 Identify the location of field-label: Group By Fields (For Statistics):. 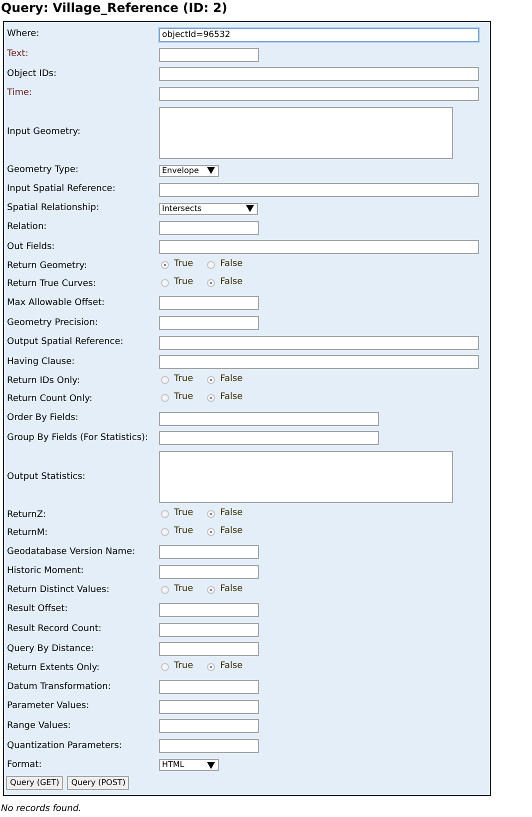
(78, 438).